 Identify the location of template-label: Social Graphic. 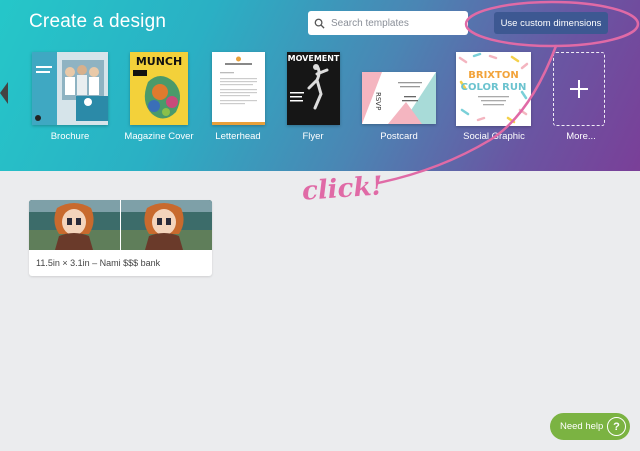
(494, 136).